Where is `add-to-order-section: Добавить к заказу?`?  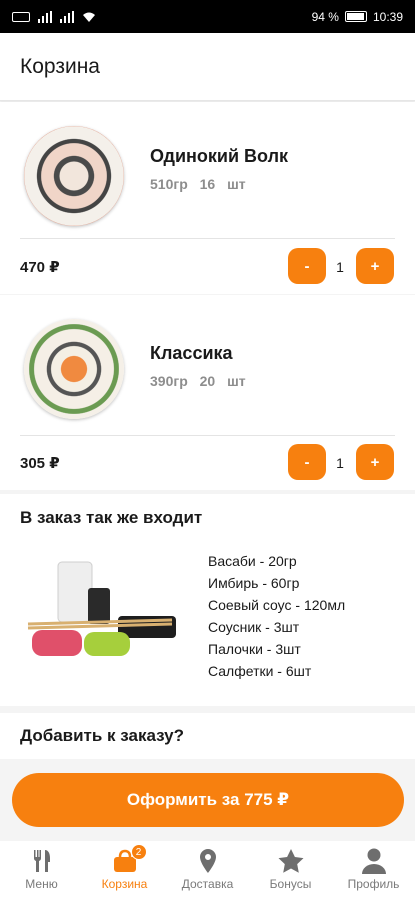
add-to-order-section: Добавить к заказу? is located at coordinates (207, 736).